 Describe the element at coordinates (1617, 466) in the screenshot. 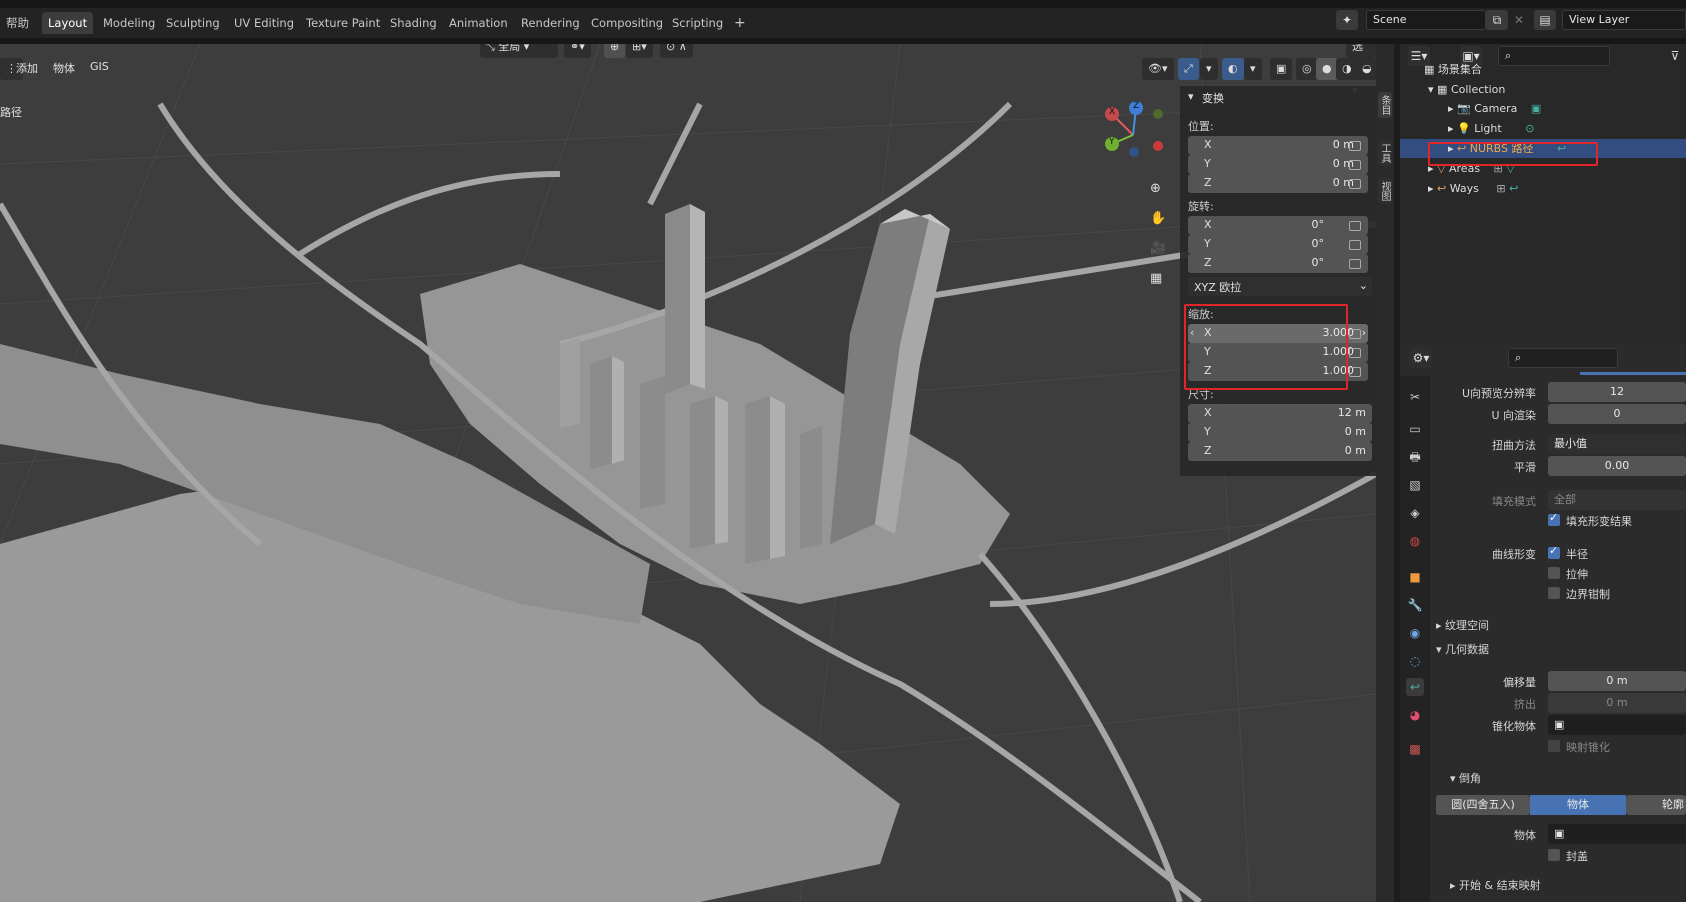

I see `smooth-field: 0.00` at that location.